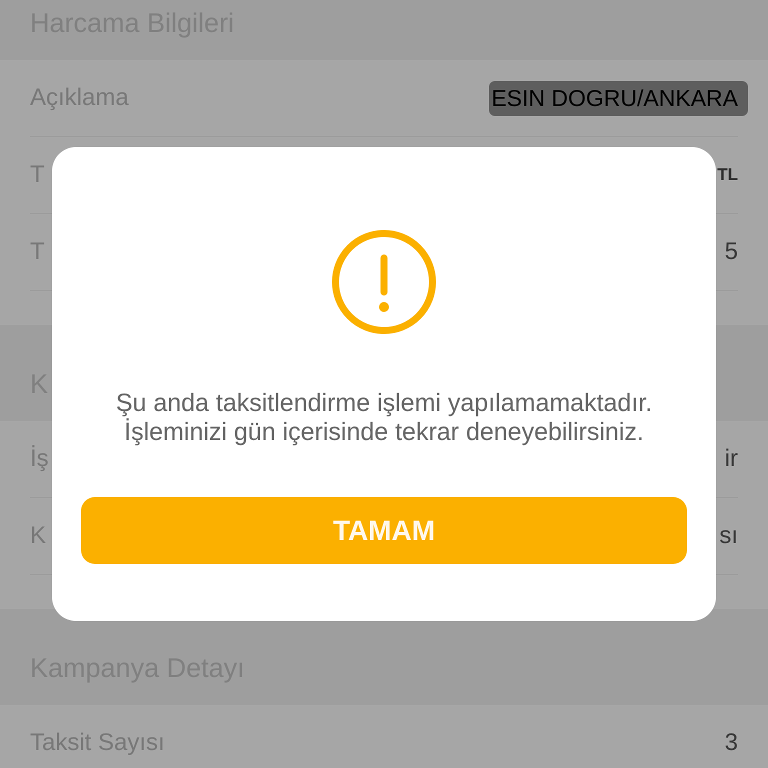 The width and height of the screenshot is (768, 768). I want to click on row-value: ESIN DOGRU/ANKARA, so click(618, 98).